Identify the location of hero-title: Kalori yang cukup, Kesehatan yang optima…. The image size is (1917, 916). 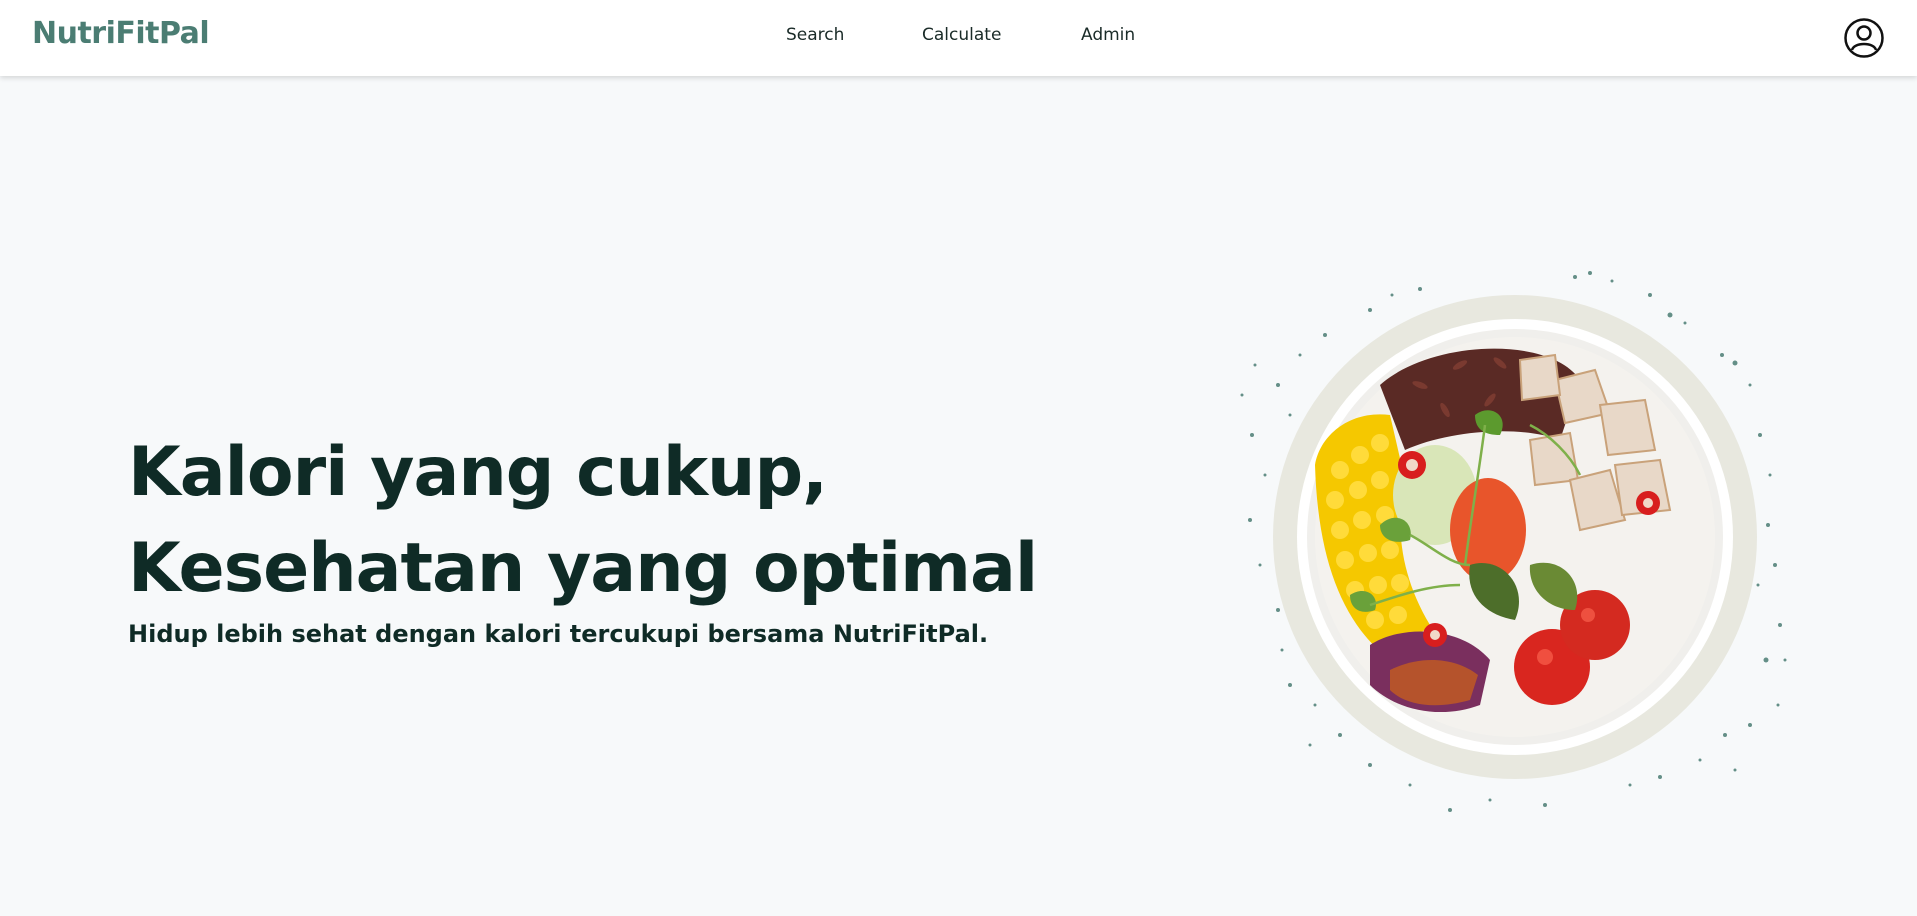
(583, 521).